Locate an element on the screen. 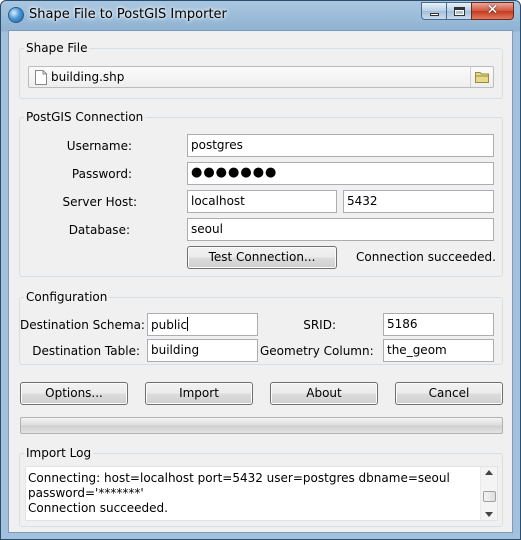 The width and height of the screenshot is (521, 540). import-progress-bar is located at coordinates (261, 425).